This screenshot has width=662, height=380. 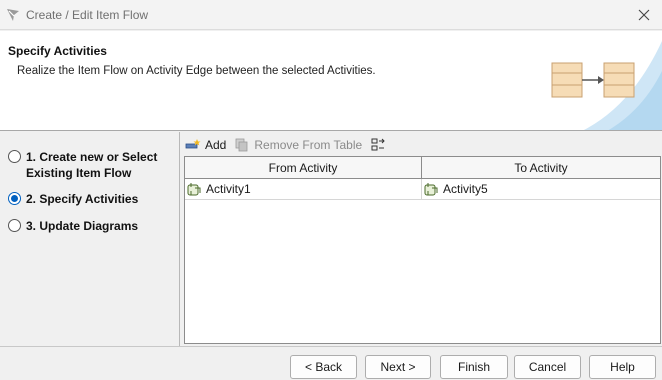 I want to click on remove-from-table-button: Remove From Table, so click(x=298, y=145).